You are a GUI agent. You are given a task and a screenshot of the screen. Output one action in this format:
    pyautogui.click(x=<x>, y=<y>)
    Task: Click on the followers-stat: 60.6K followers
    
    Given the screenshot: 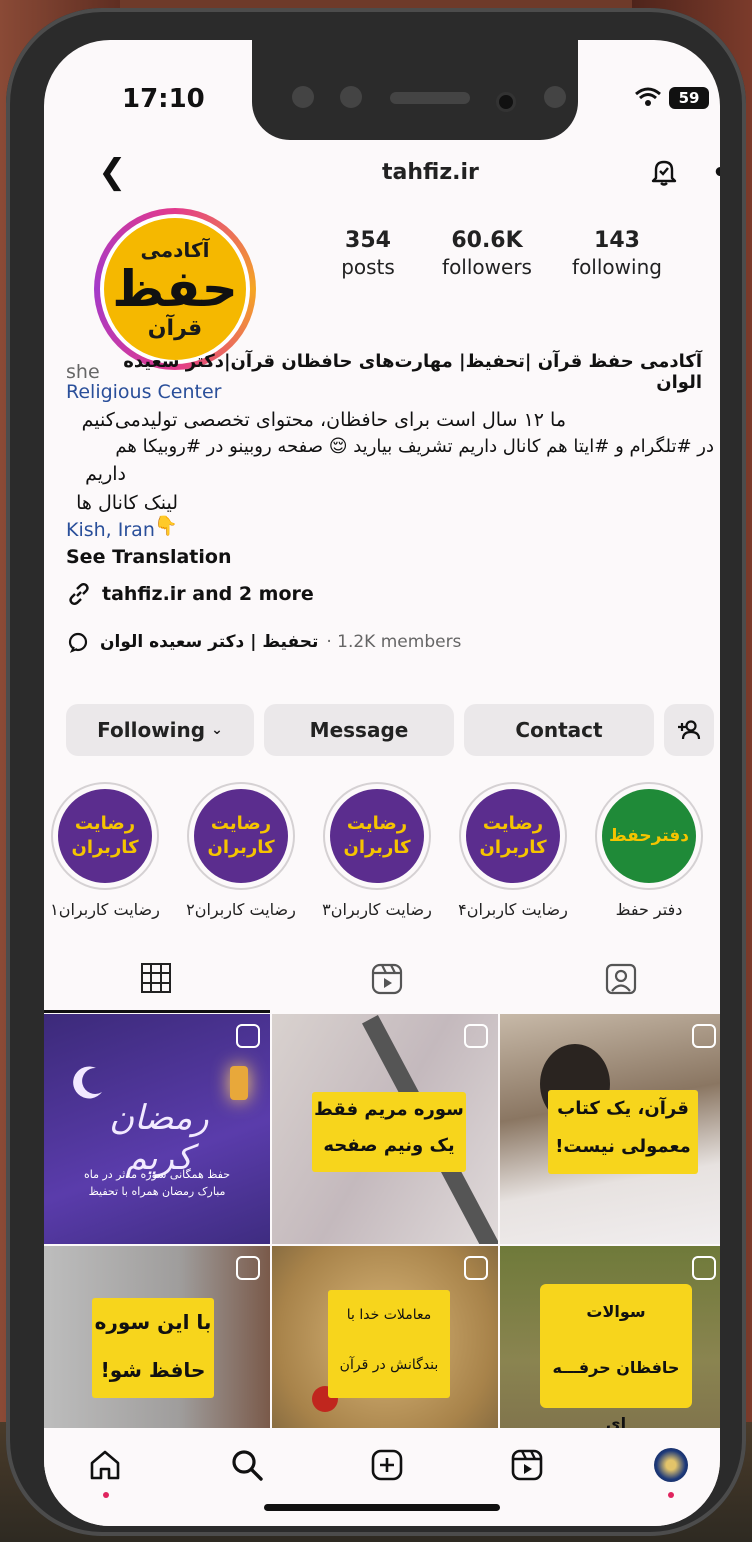 What is the action you would take?
    pyautogui.click(x=487, y=253)
    